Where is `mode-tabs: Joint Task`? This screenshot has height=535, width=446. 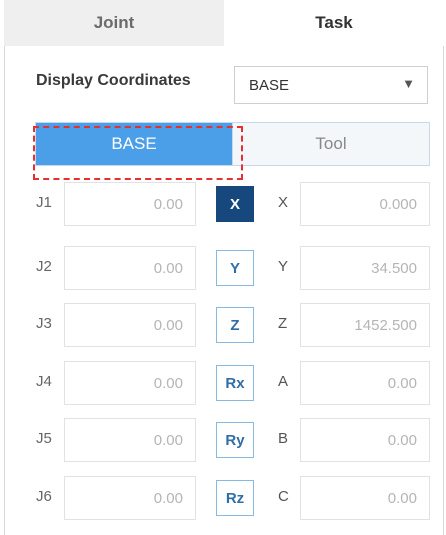
mode-tabs: Joint Task is located at coordinates (224, 23).